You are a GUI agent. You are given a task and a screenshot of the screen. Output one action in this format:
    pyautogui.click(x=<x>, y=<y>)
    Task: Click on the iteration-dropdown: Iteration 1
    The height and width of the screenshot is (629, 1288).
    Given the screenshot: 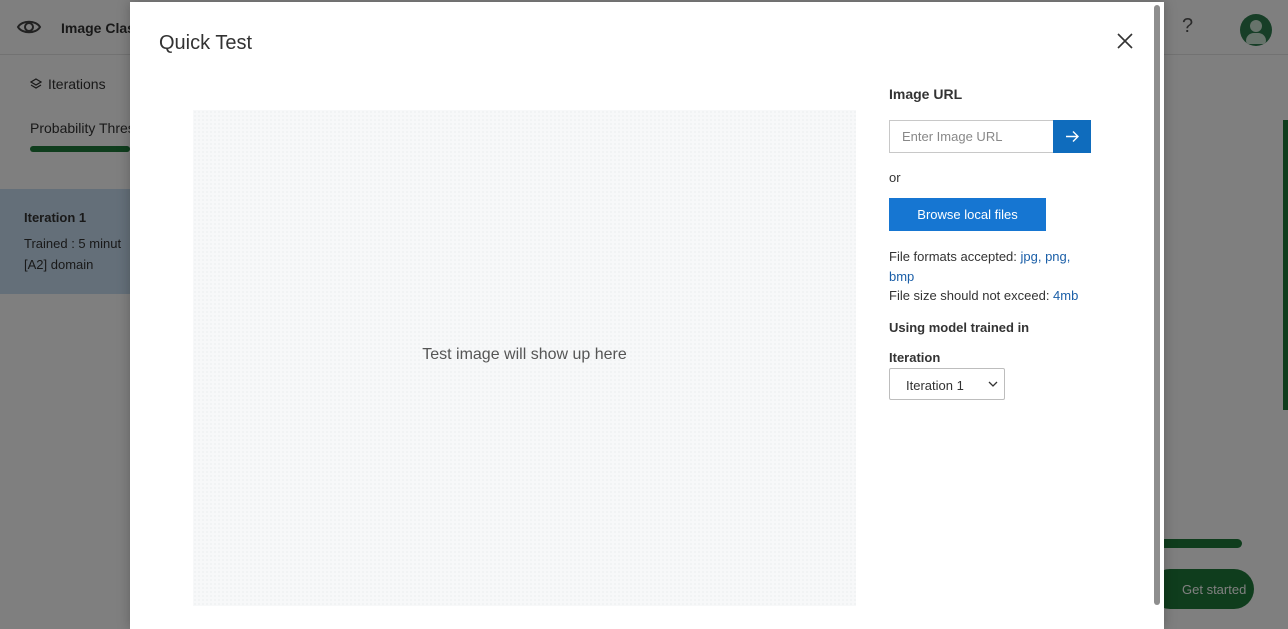 What is the action you would take?
    pyautogui.click(x=947, y=384)
    